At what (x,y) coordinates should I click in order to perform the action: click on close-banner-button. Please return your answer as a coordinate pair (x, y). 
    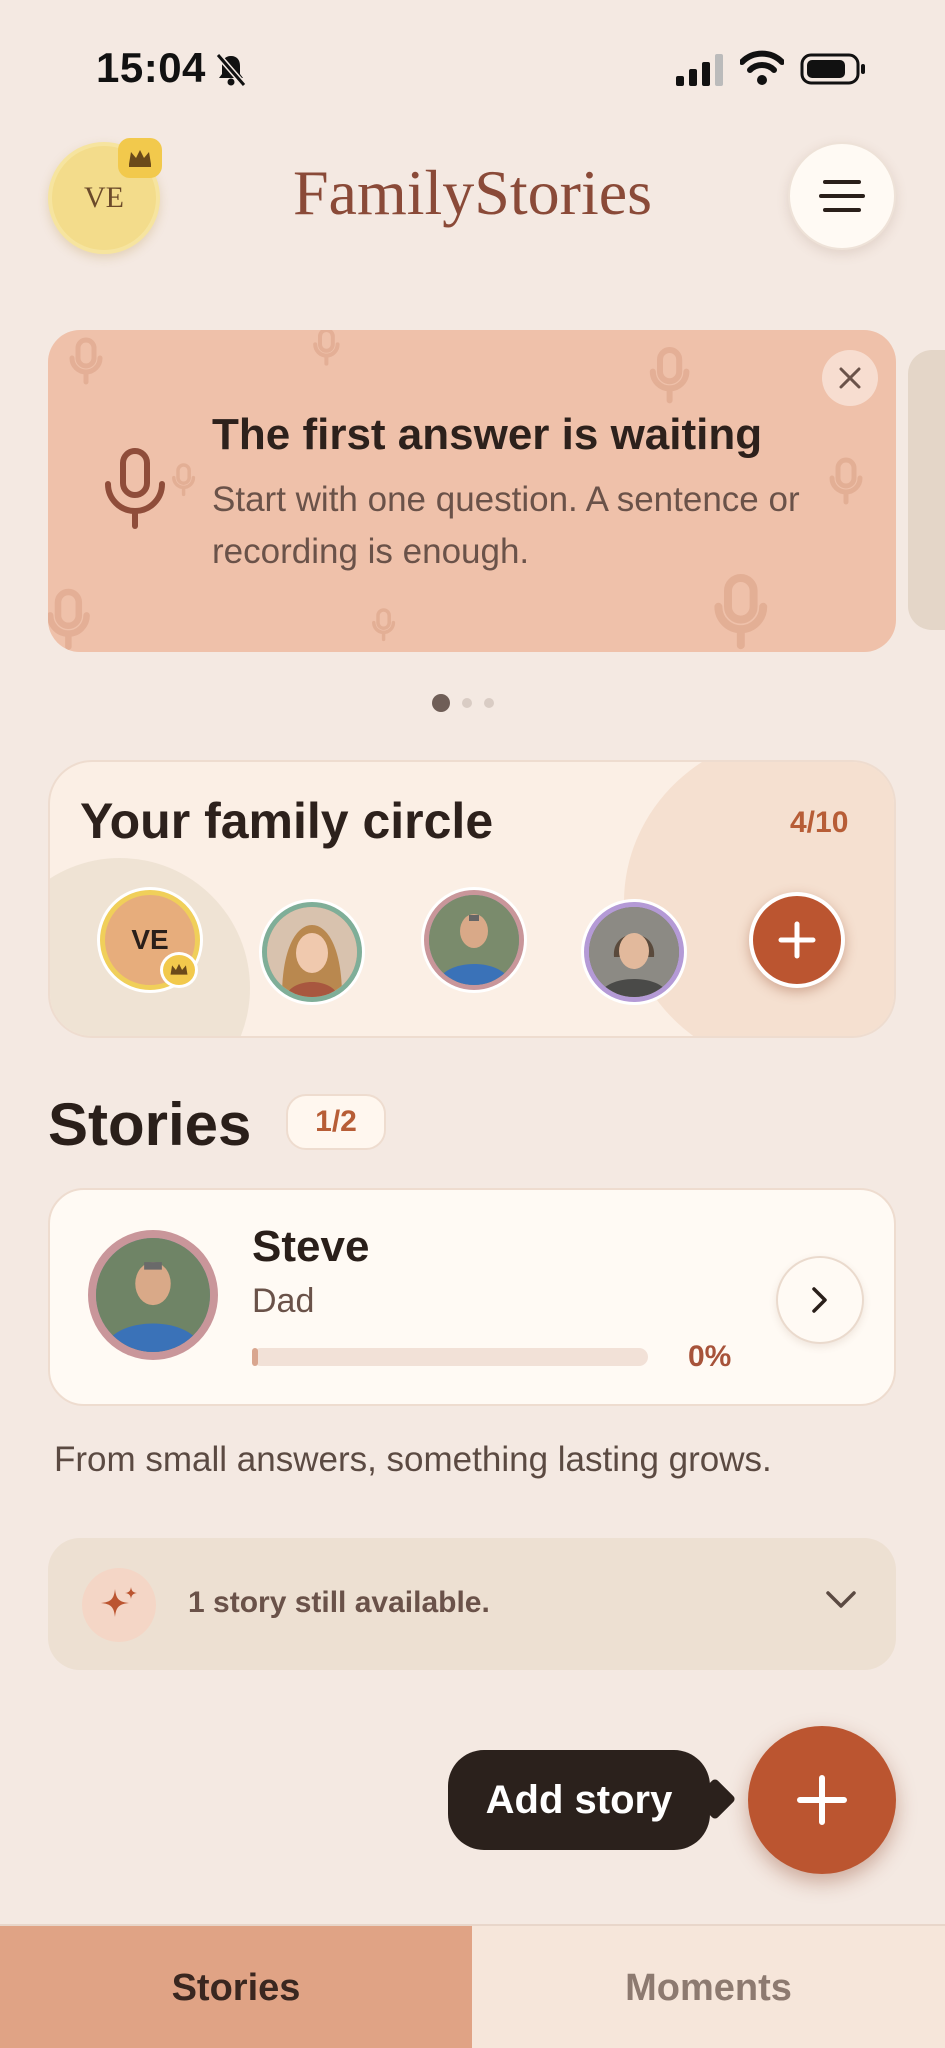
    Looking at the image, I should click on (850, 378).